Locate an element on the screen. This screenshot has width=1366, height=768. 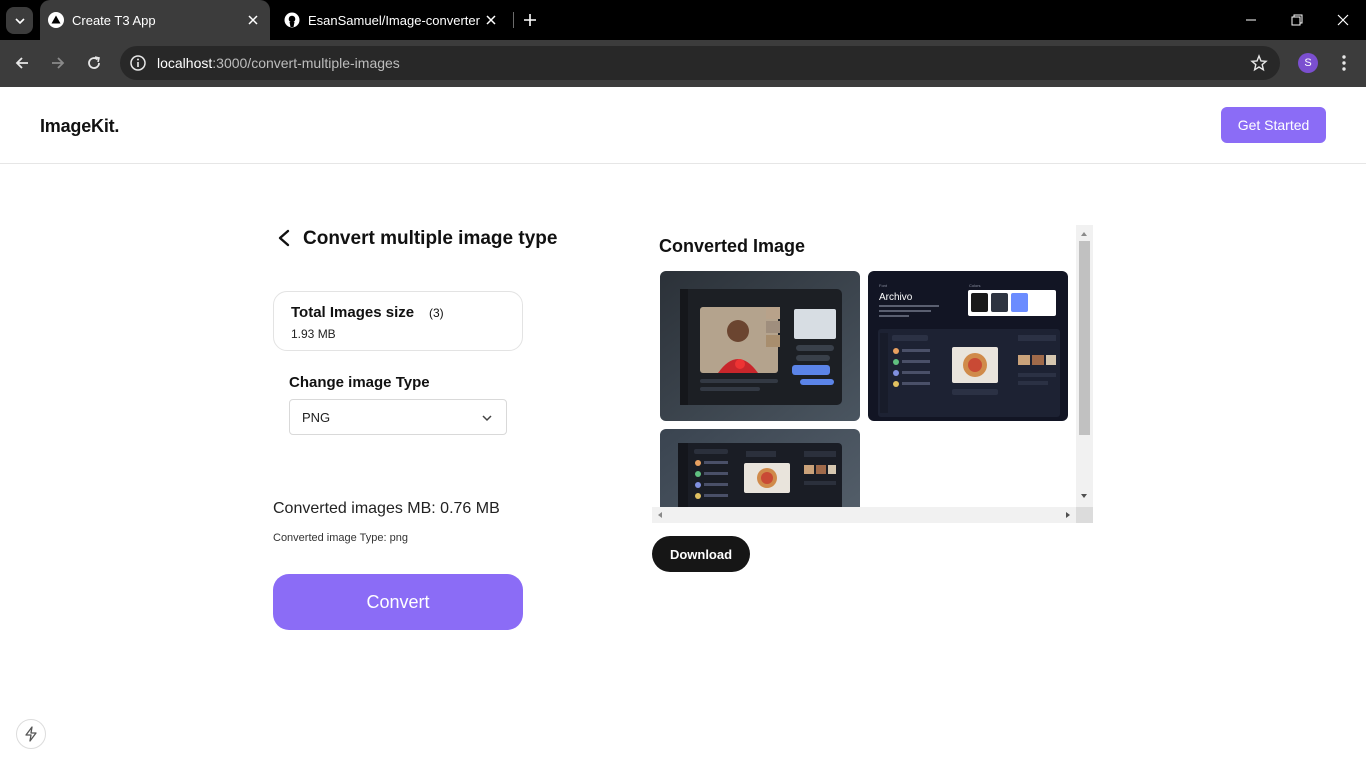
bookmark-star-icon is located at coordinates (1259, 63).